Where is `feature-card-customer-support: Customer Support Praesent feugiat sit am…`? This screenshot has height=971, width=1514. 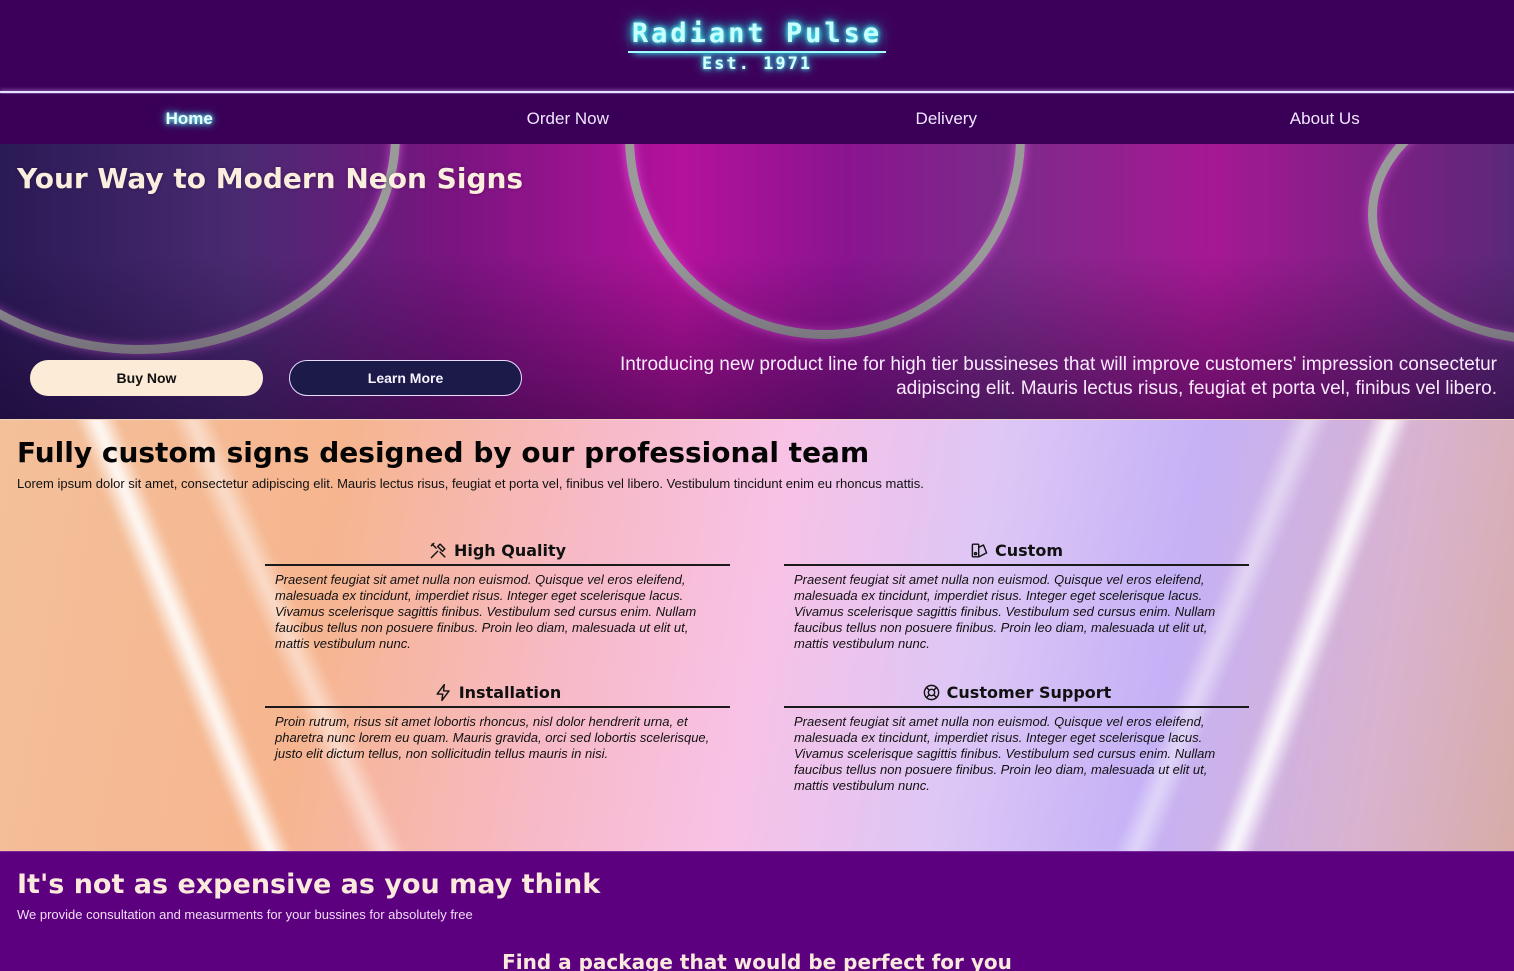
feature-card-customer-support: Customer Support Praesent feugiat sit am… is located at coordinates (1016, 736).